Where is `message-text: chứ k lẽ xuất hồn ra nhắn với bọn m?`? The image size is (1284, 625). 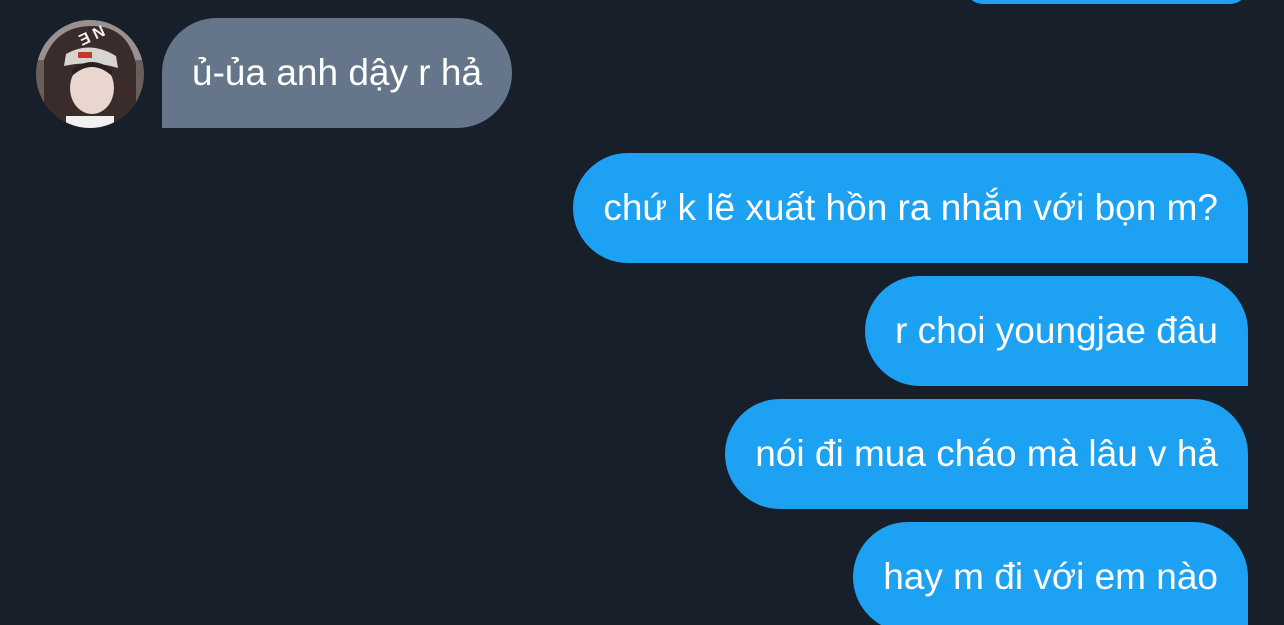
message-text: chứ k lẽ xuất hồn ra nhắn với bọn m? is located at coordinates (910, 207).